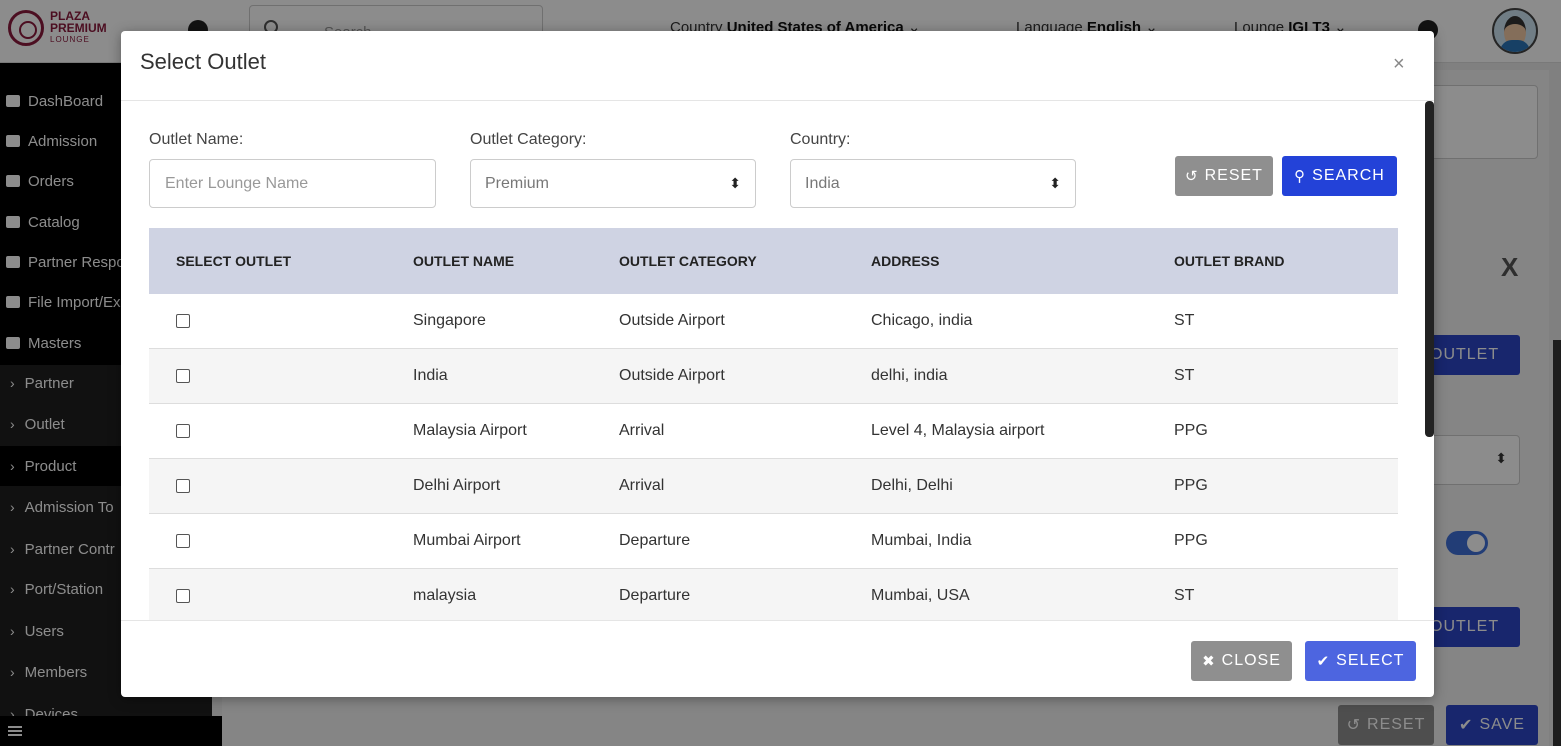 This screenshot has height=746, width=1561. Describe the element at coordinates (237, 183) in the screenshot. I see `outlet-name-placeholder: Enter Lounge Name` at that location.